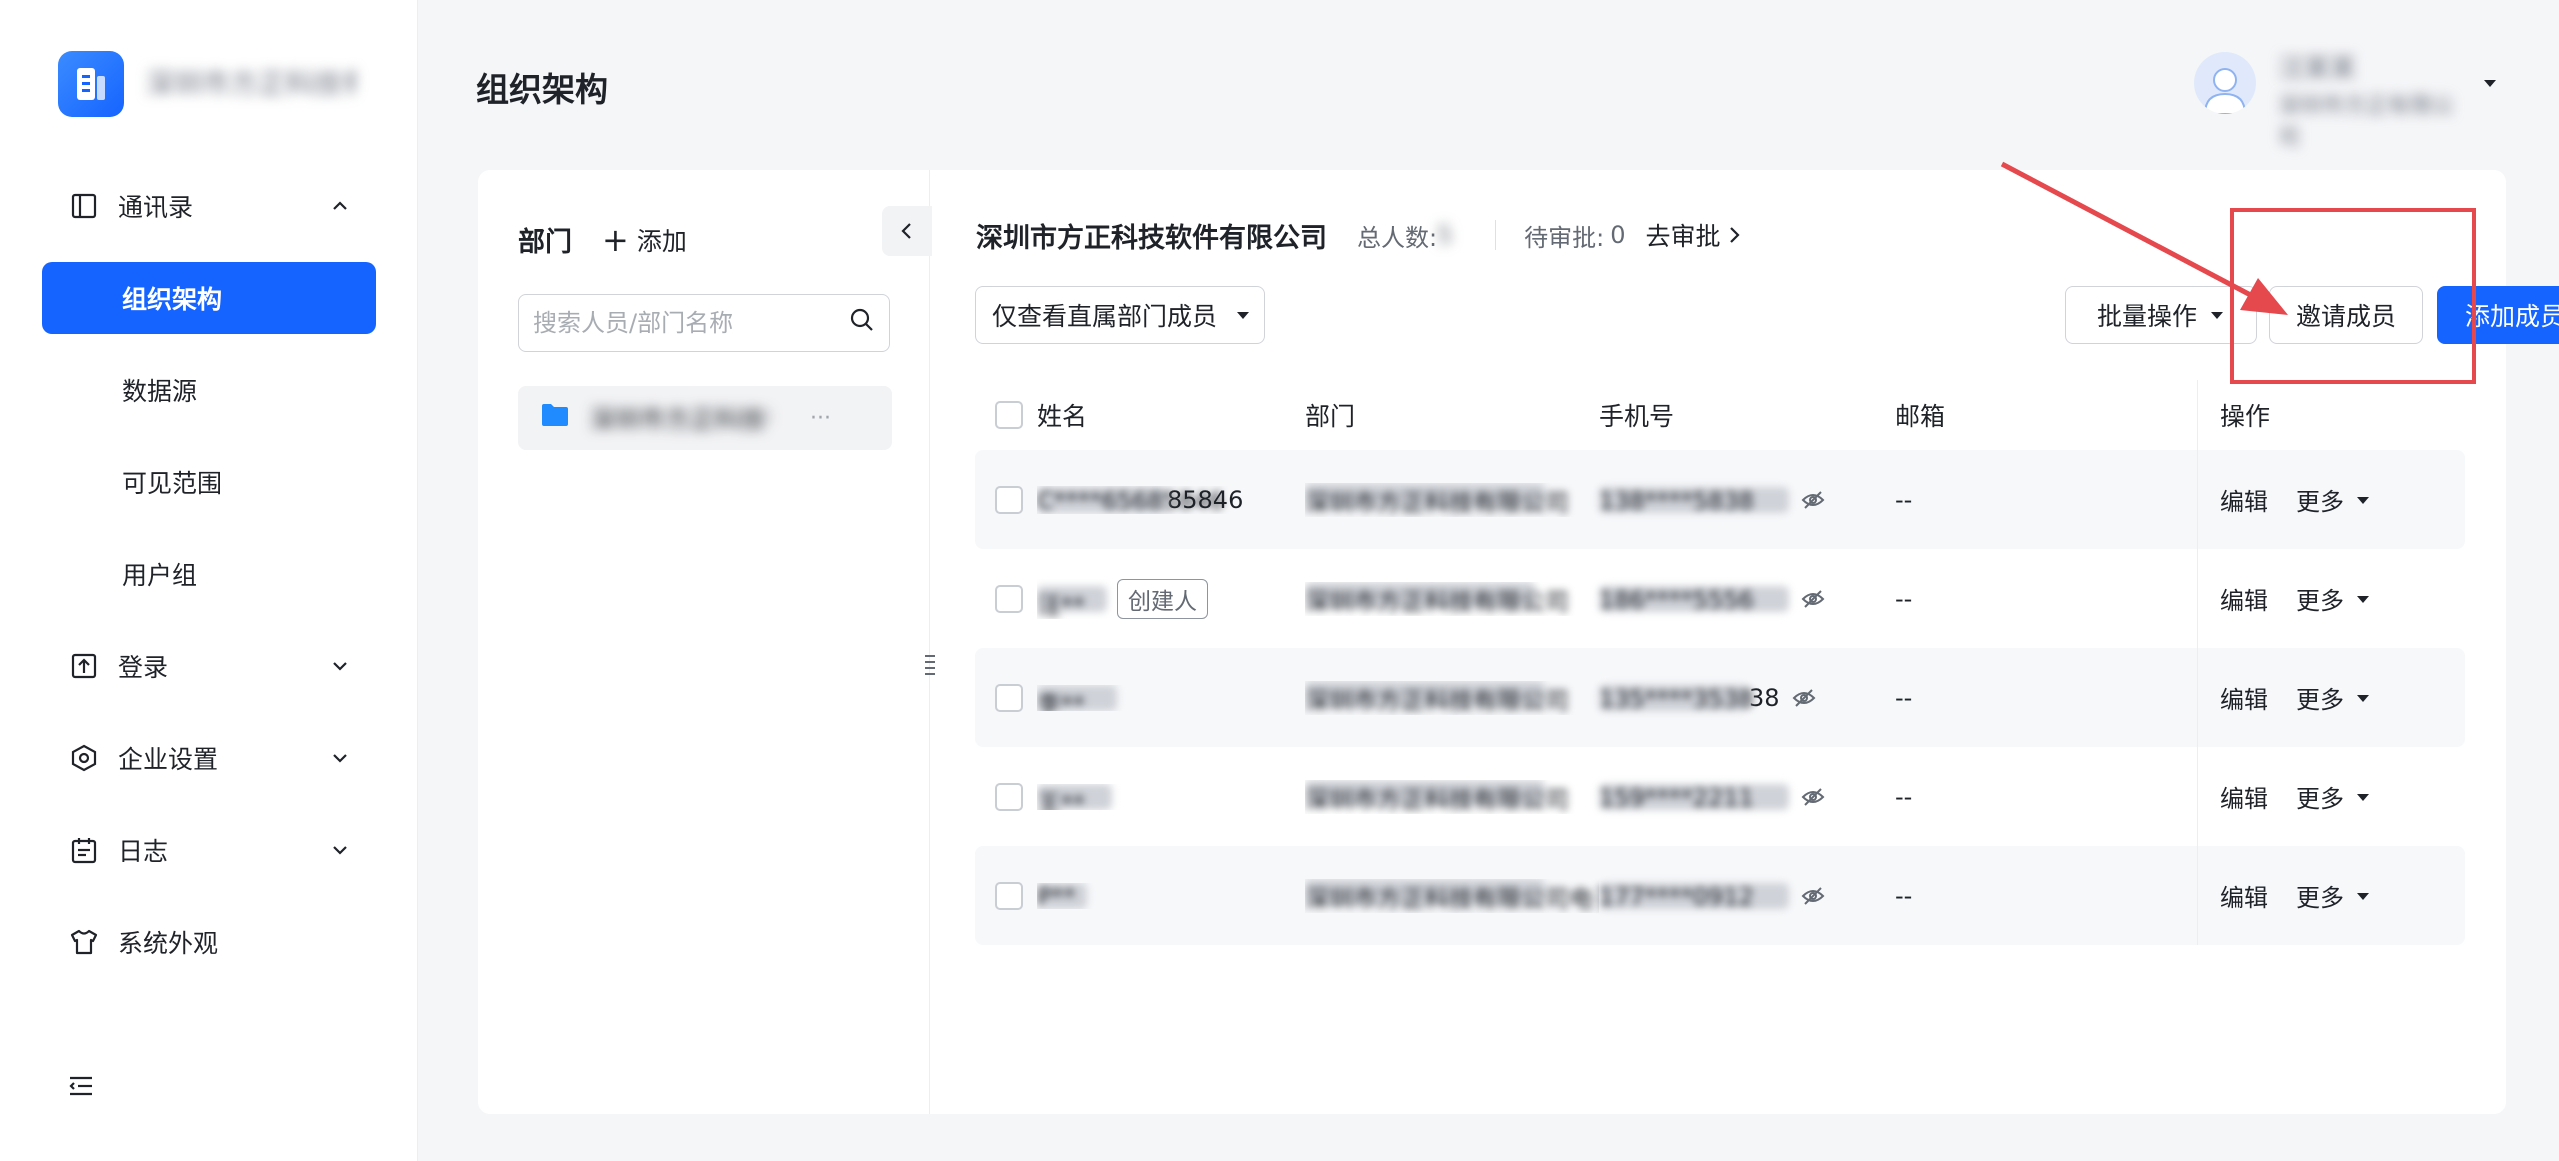 Image resolution: width=2559 pixels, height=1161 pixels. I want to click on department-search, so click(704, 323).